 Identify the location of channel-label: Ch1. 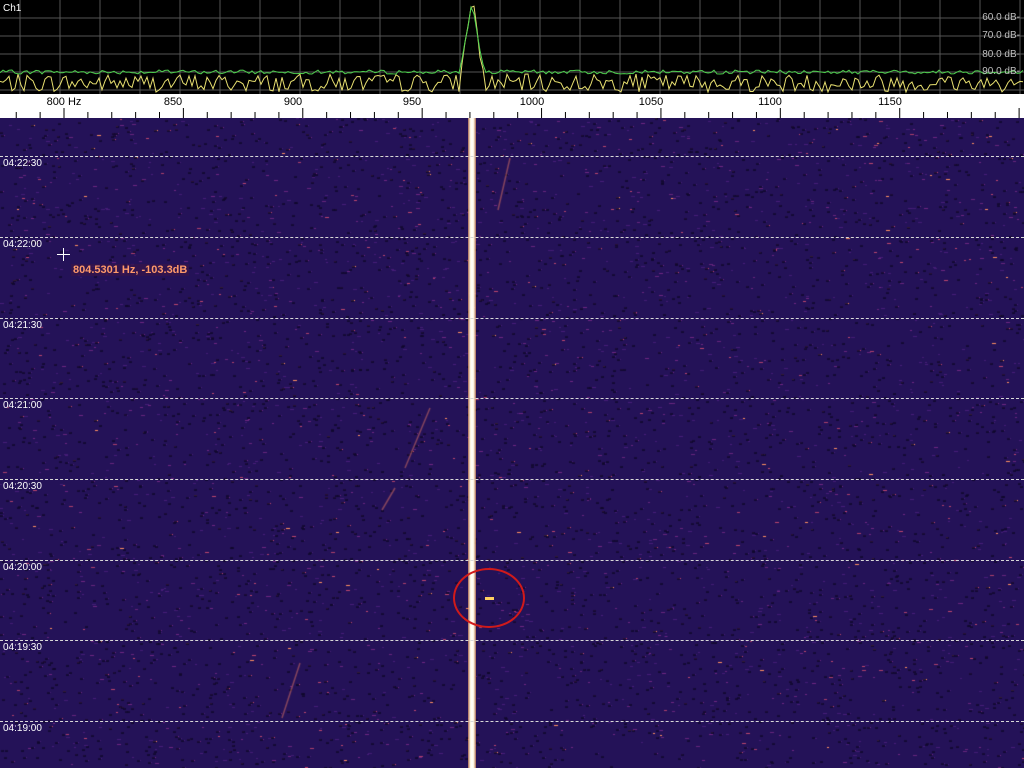
(12, 8).